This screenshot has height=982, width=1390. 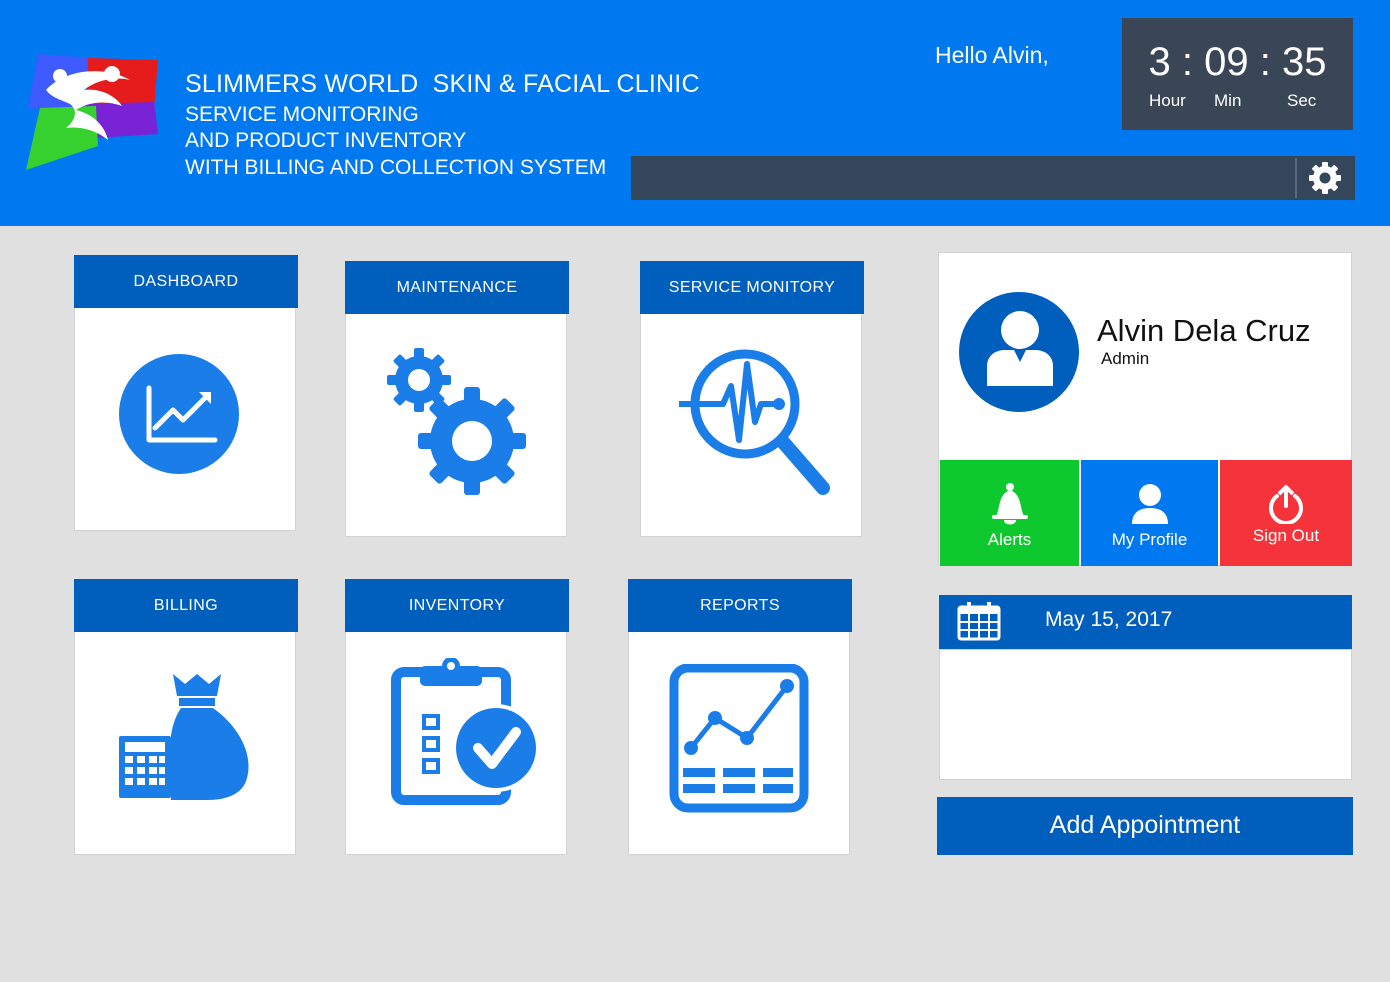 What do you see at coordinates (458, 423) in the screenshot?
I see `gears-icon` at bounding box center [458, 423].